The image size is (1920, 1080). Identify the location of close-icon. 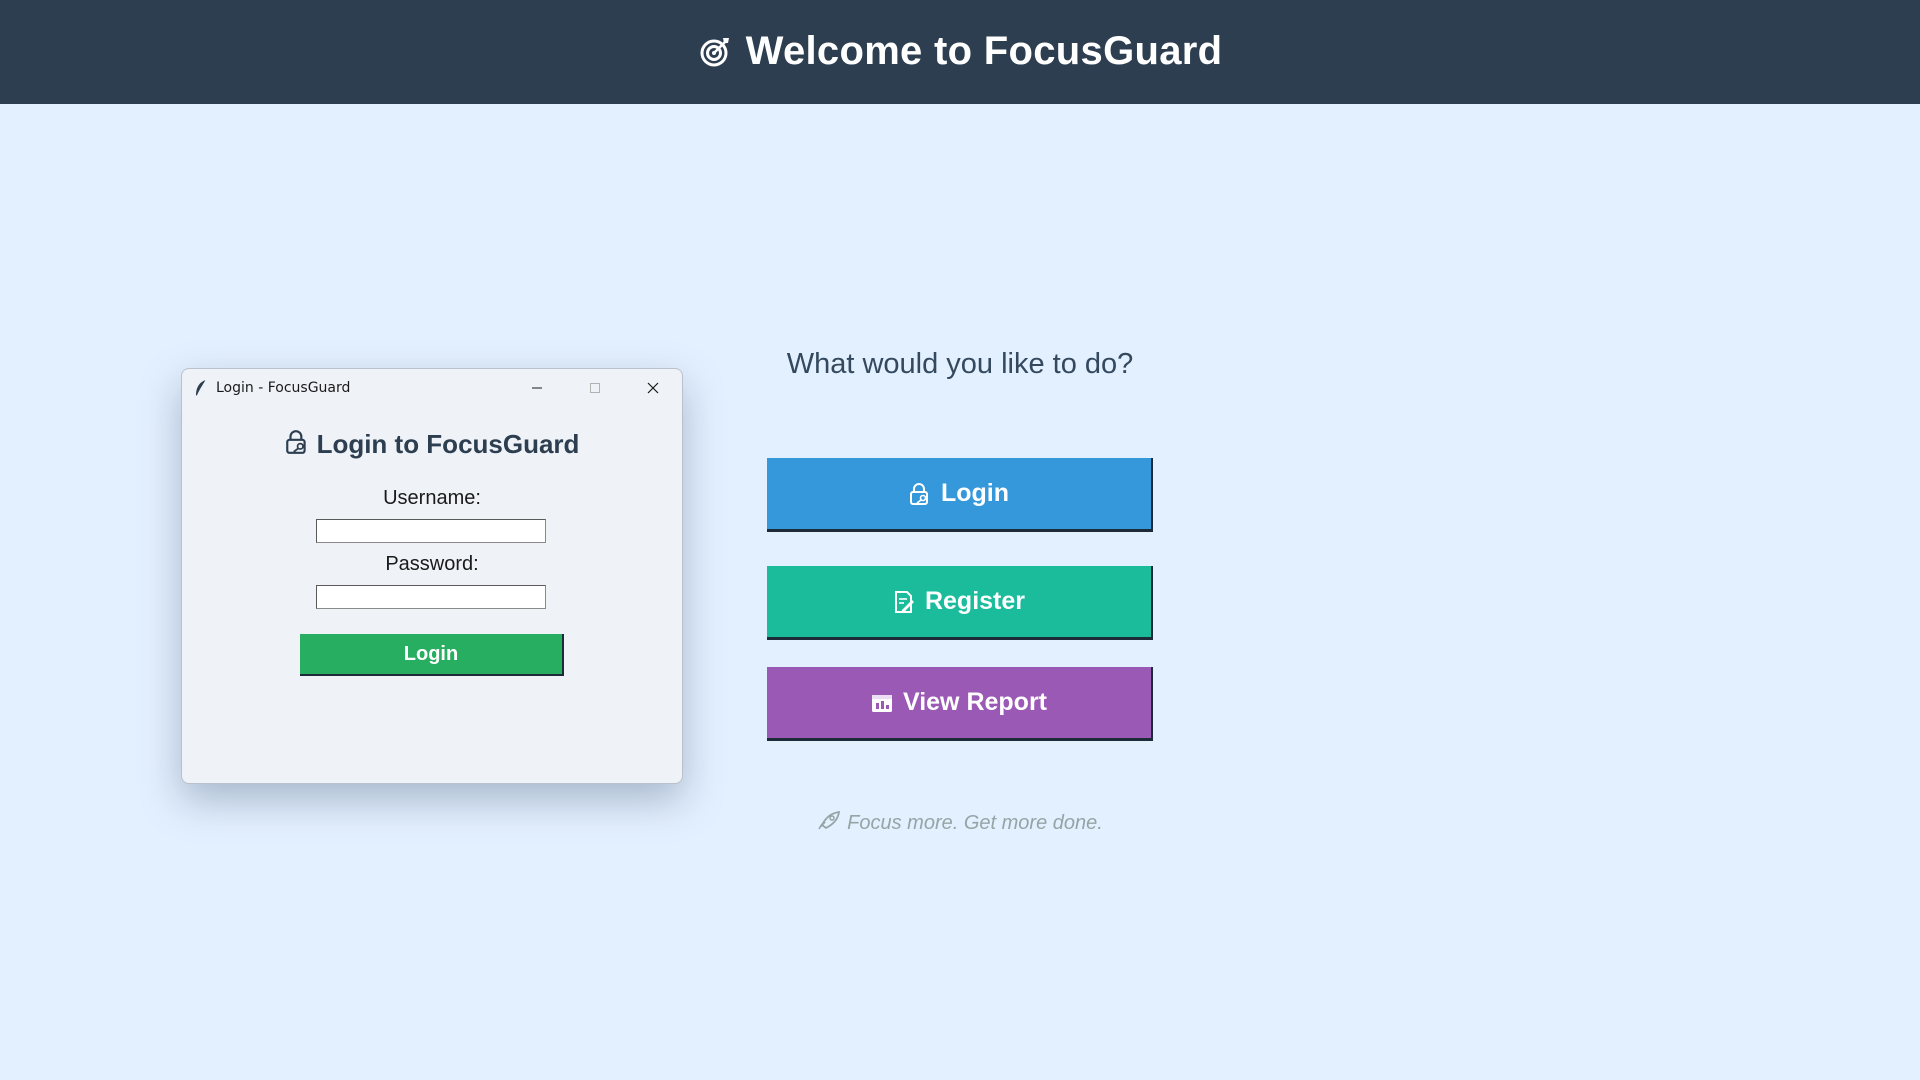
(653, 388).